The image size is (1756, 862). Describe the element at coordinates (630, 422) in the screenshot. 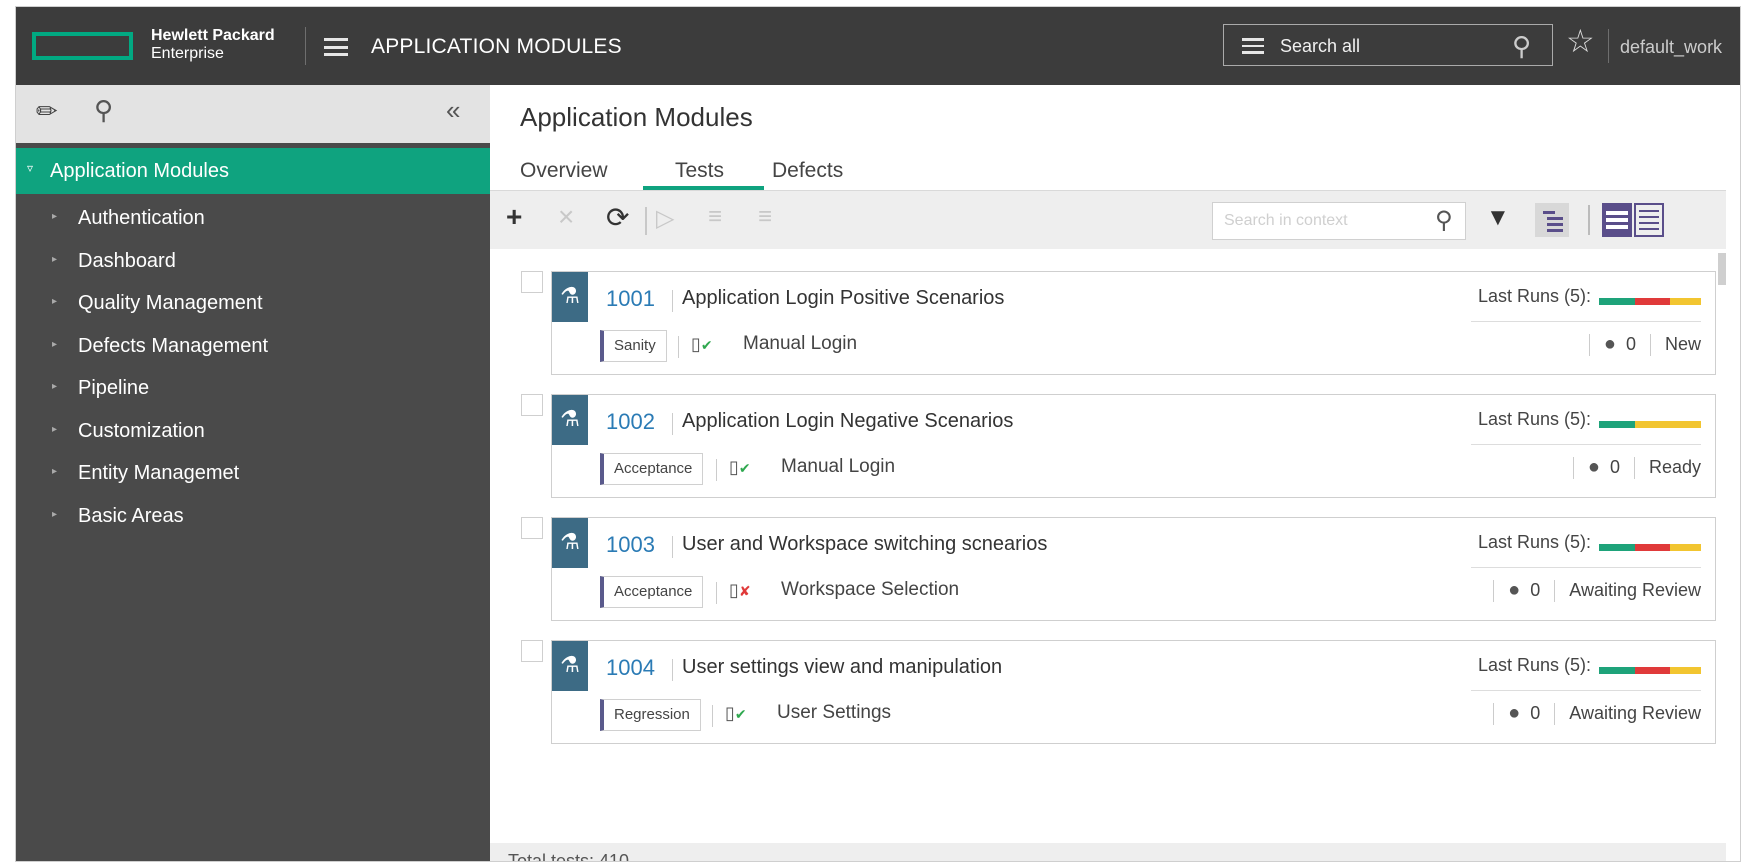

I see `test-id-link: 1002` at that location.